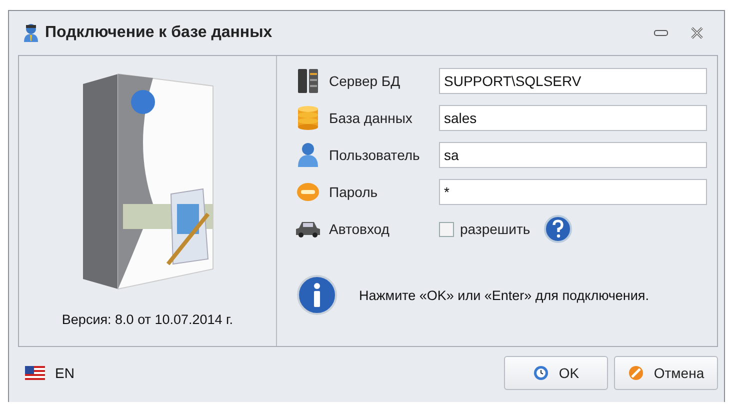 This screenshot has height=404, width=729. Describe the element at coordinates (375, 155) in the screenshot. I see `field-label: Пользователь` at that location.